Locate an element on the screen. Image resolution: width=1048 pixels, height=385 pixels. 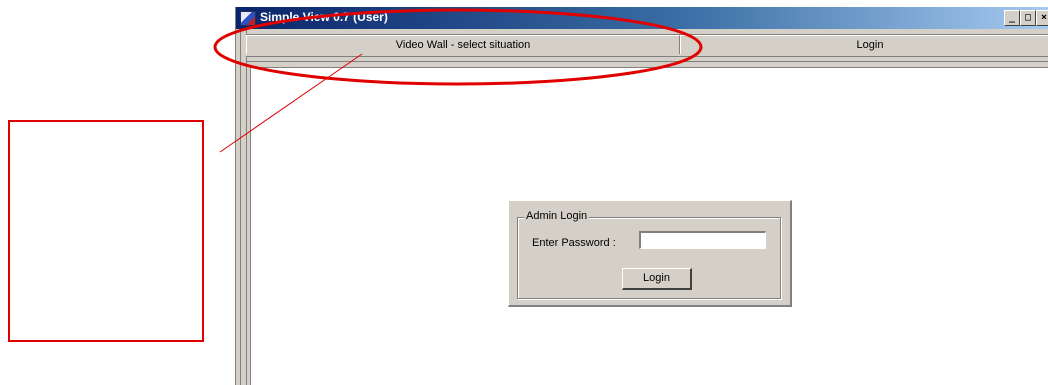
password-label: Enter Password : is located at coordinates (574, 243).